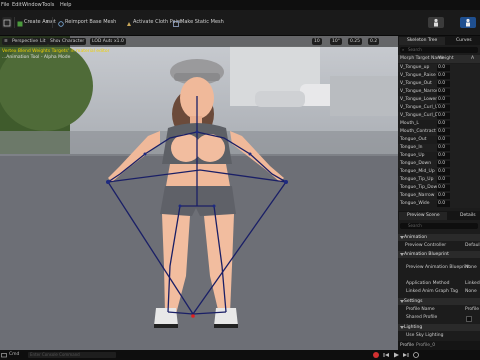 The image size is (480, 360). What do you see at coordinates (202, 23) in the screenshot?
I see `make-static-mesh-button: Make Static Mesh` at bounding box center [202, 23].